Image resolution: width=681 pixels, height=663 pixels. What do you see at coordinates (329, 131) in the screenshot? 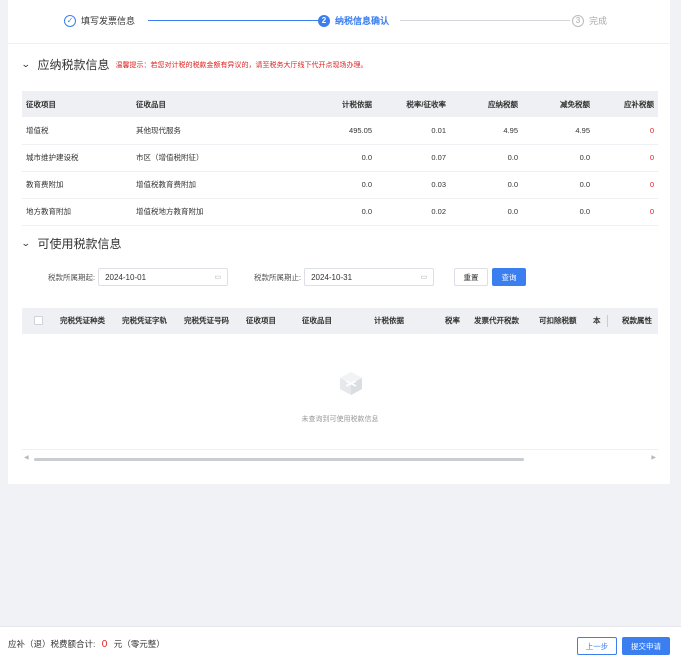
I see `cell: 495.05` at bounding box center [329, 131].